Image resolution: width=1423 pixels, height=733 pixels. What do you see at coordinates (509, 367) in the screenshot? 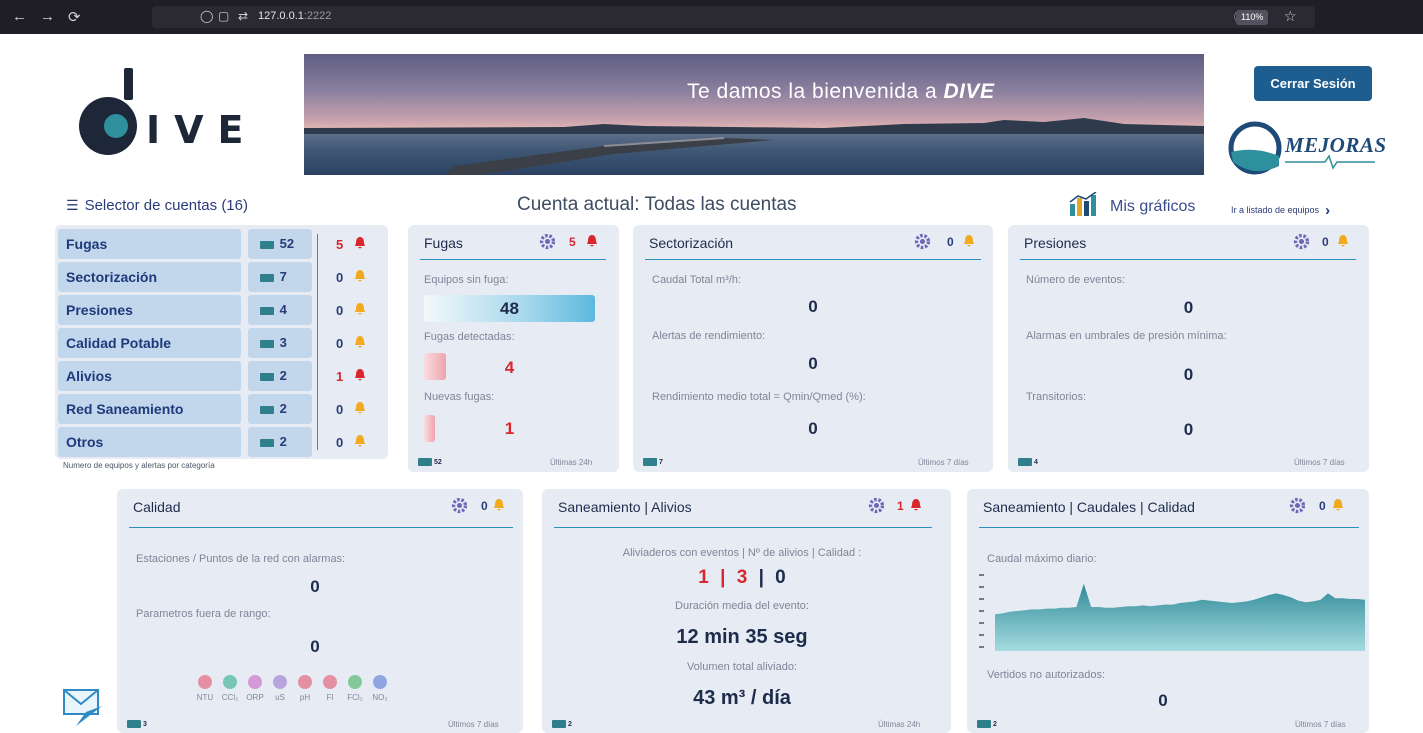
I see `value-detected-leaks: 4` at bounding box center [509, 367].